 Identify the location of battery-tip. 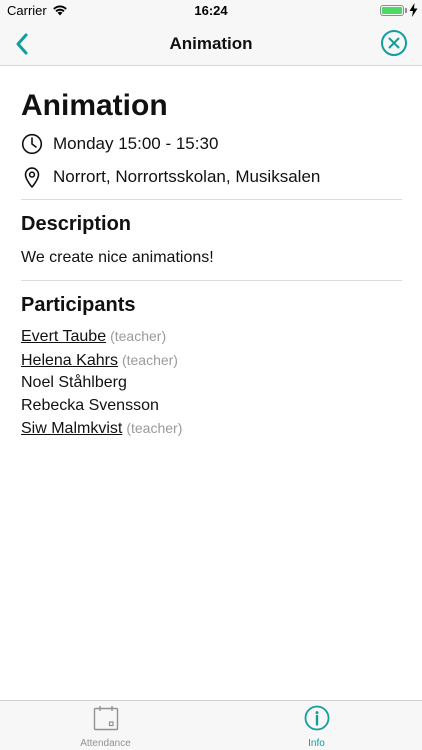
(406, 10).